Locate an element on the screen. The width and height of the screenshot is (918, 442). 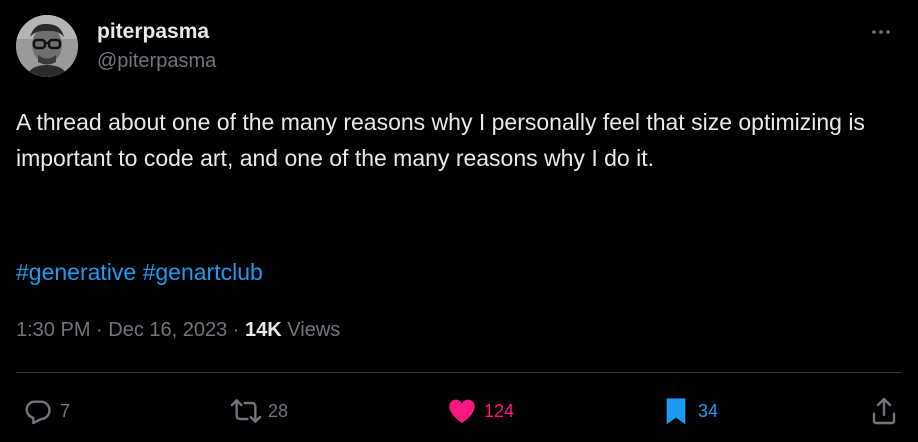
reply-button: 7 is located at coordinates (46, 411).